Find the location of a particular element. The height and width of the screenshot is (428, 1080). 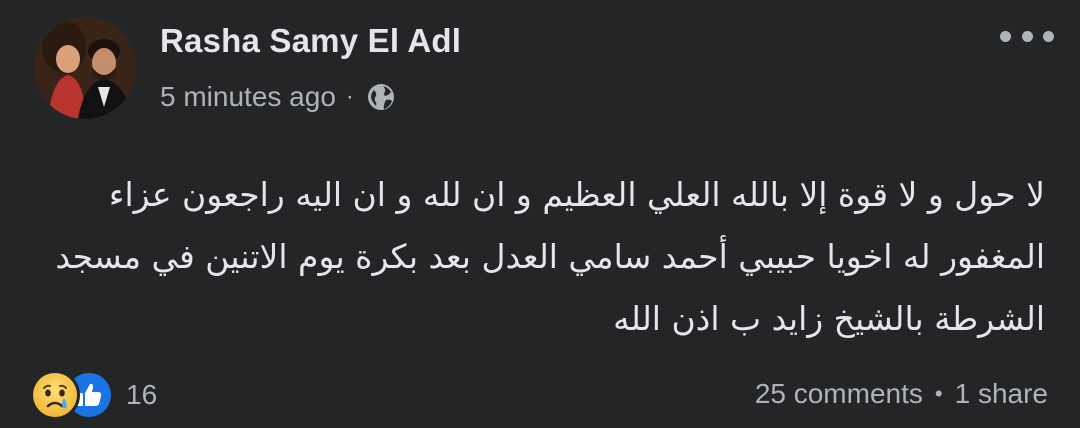

avatar is located at coordinates (85, 68).